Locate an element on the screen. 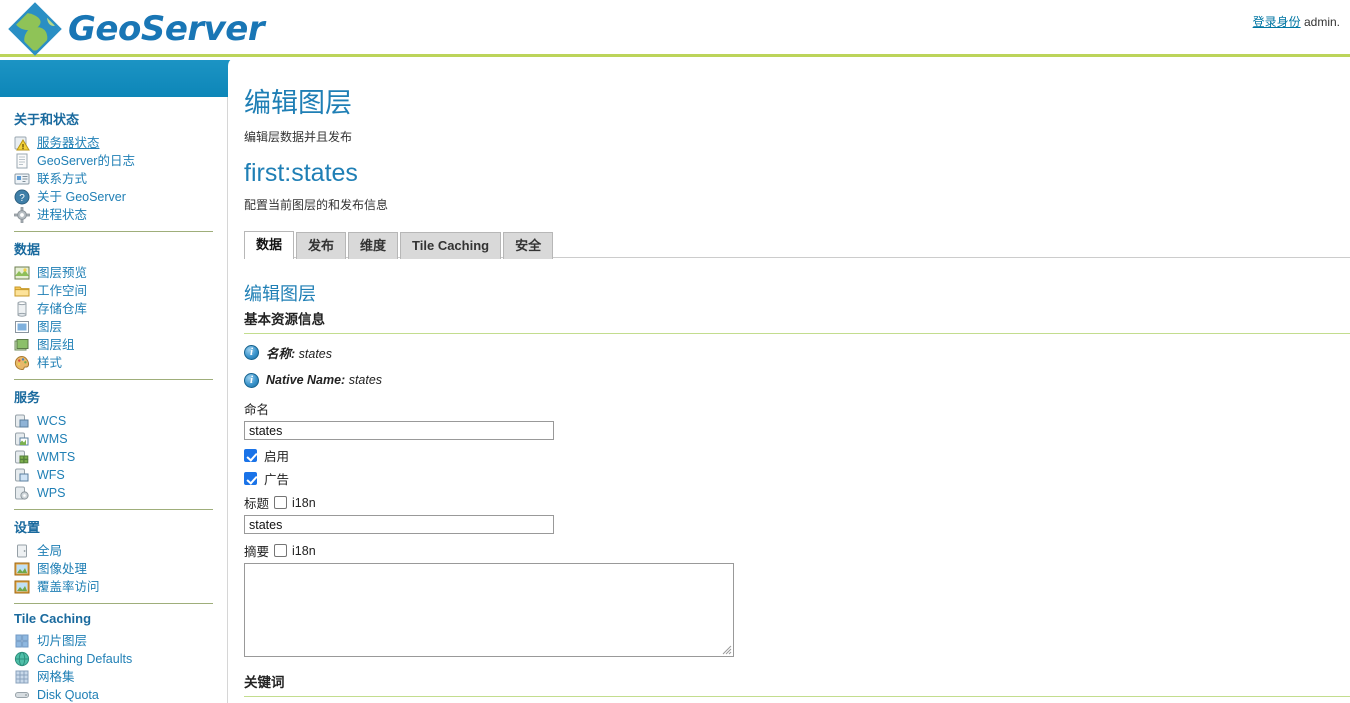  title-i18n-checkbox is located at coordinates (281, 502).